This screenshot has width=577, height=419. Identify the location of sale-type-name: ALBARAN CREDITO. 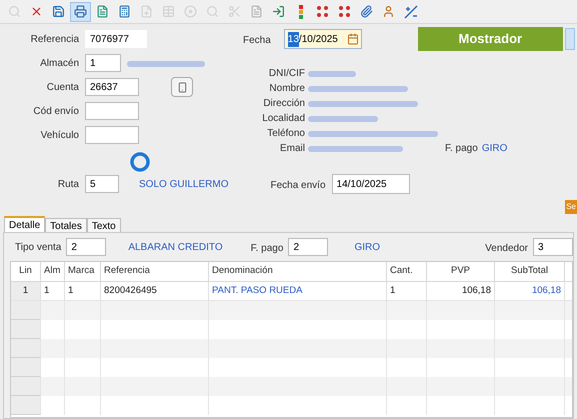
(175, 247).